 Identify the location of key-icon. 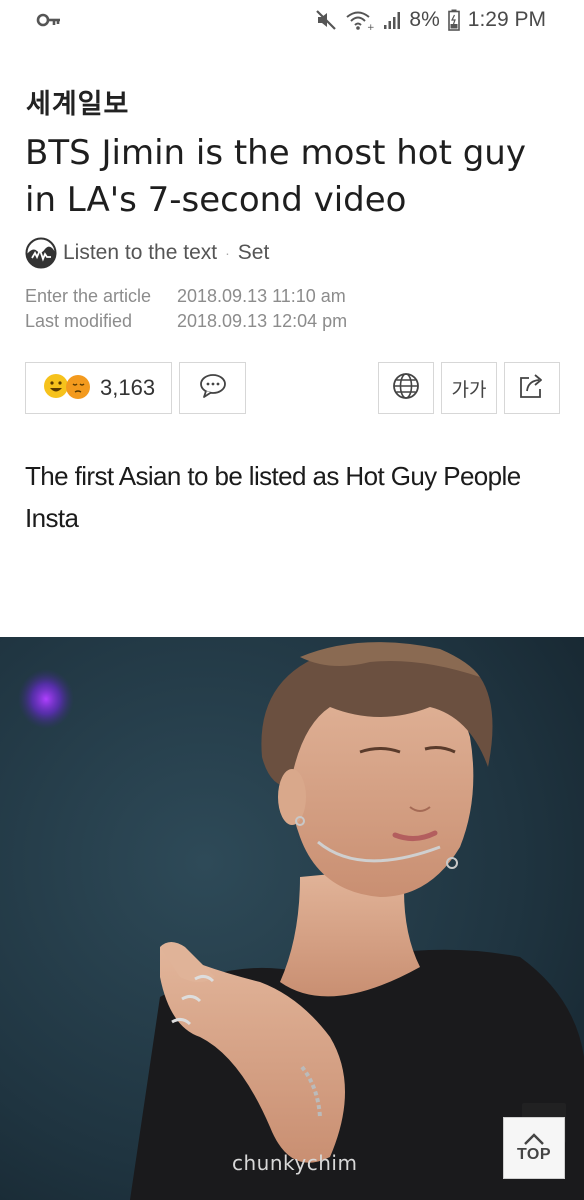
(49, 22).